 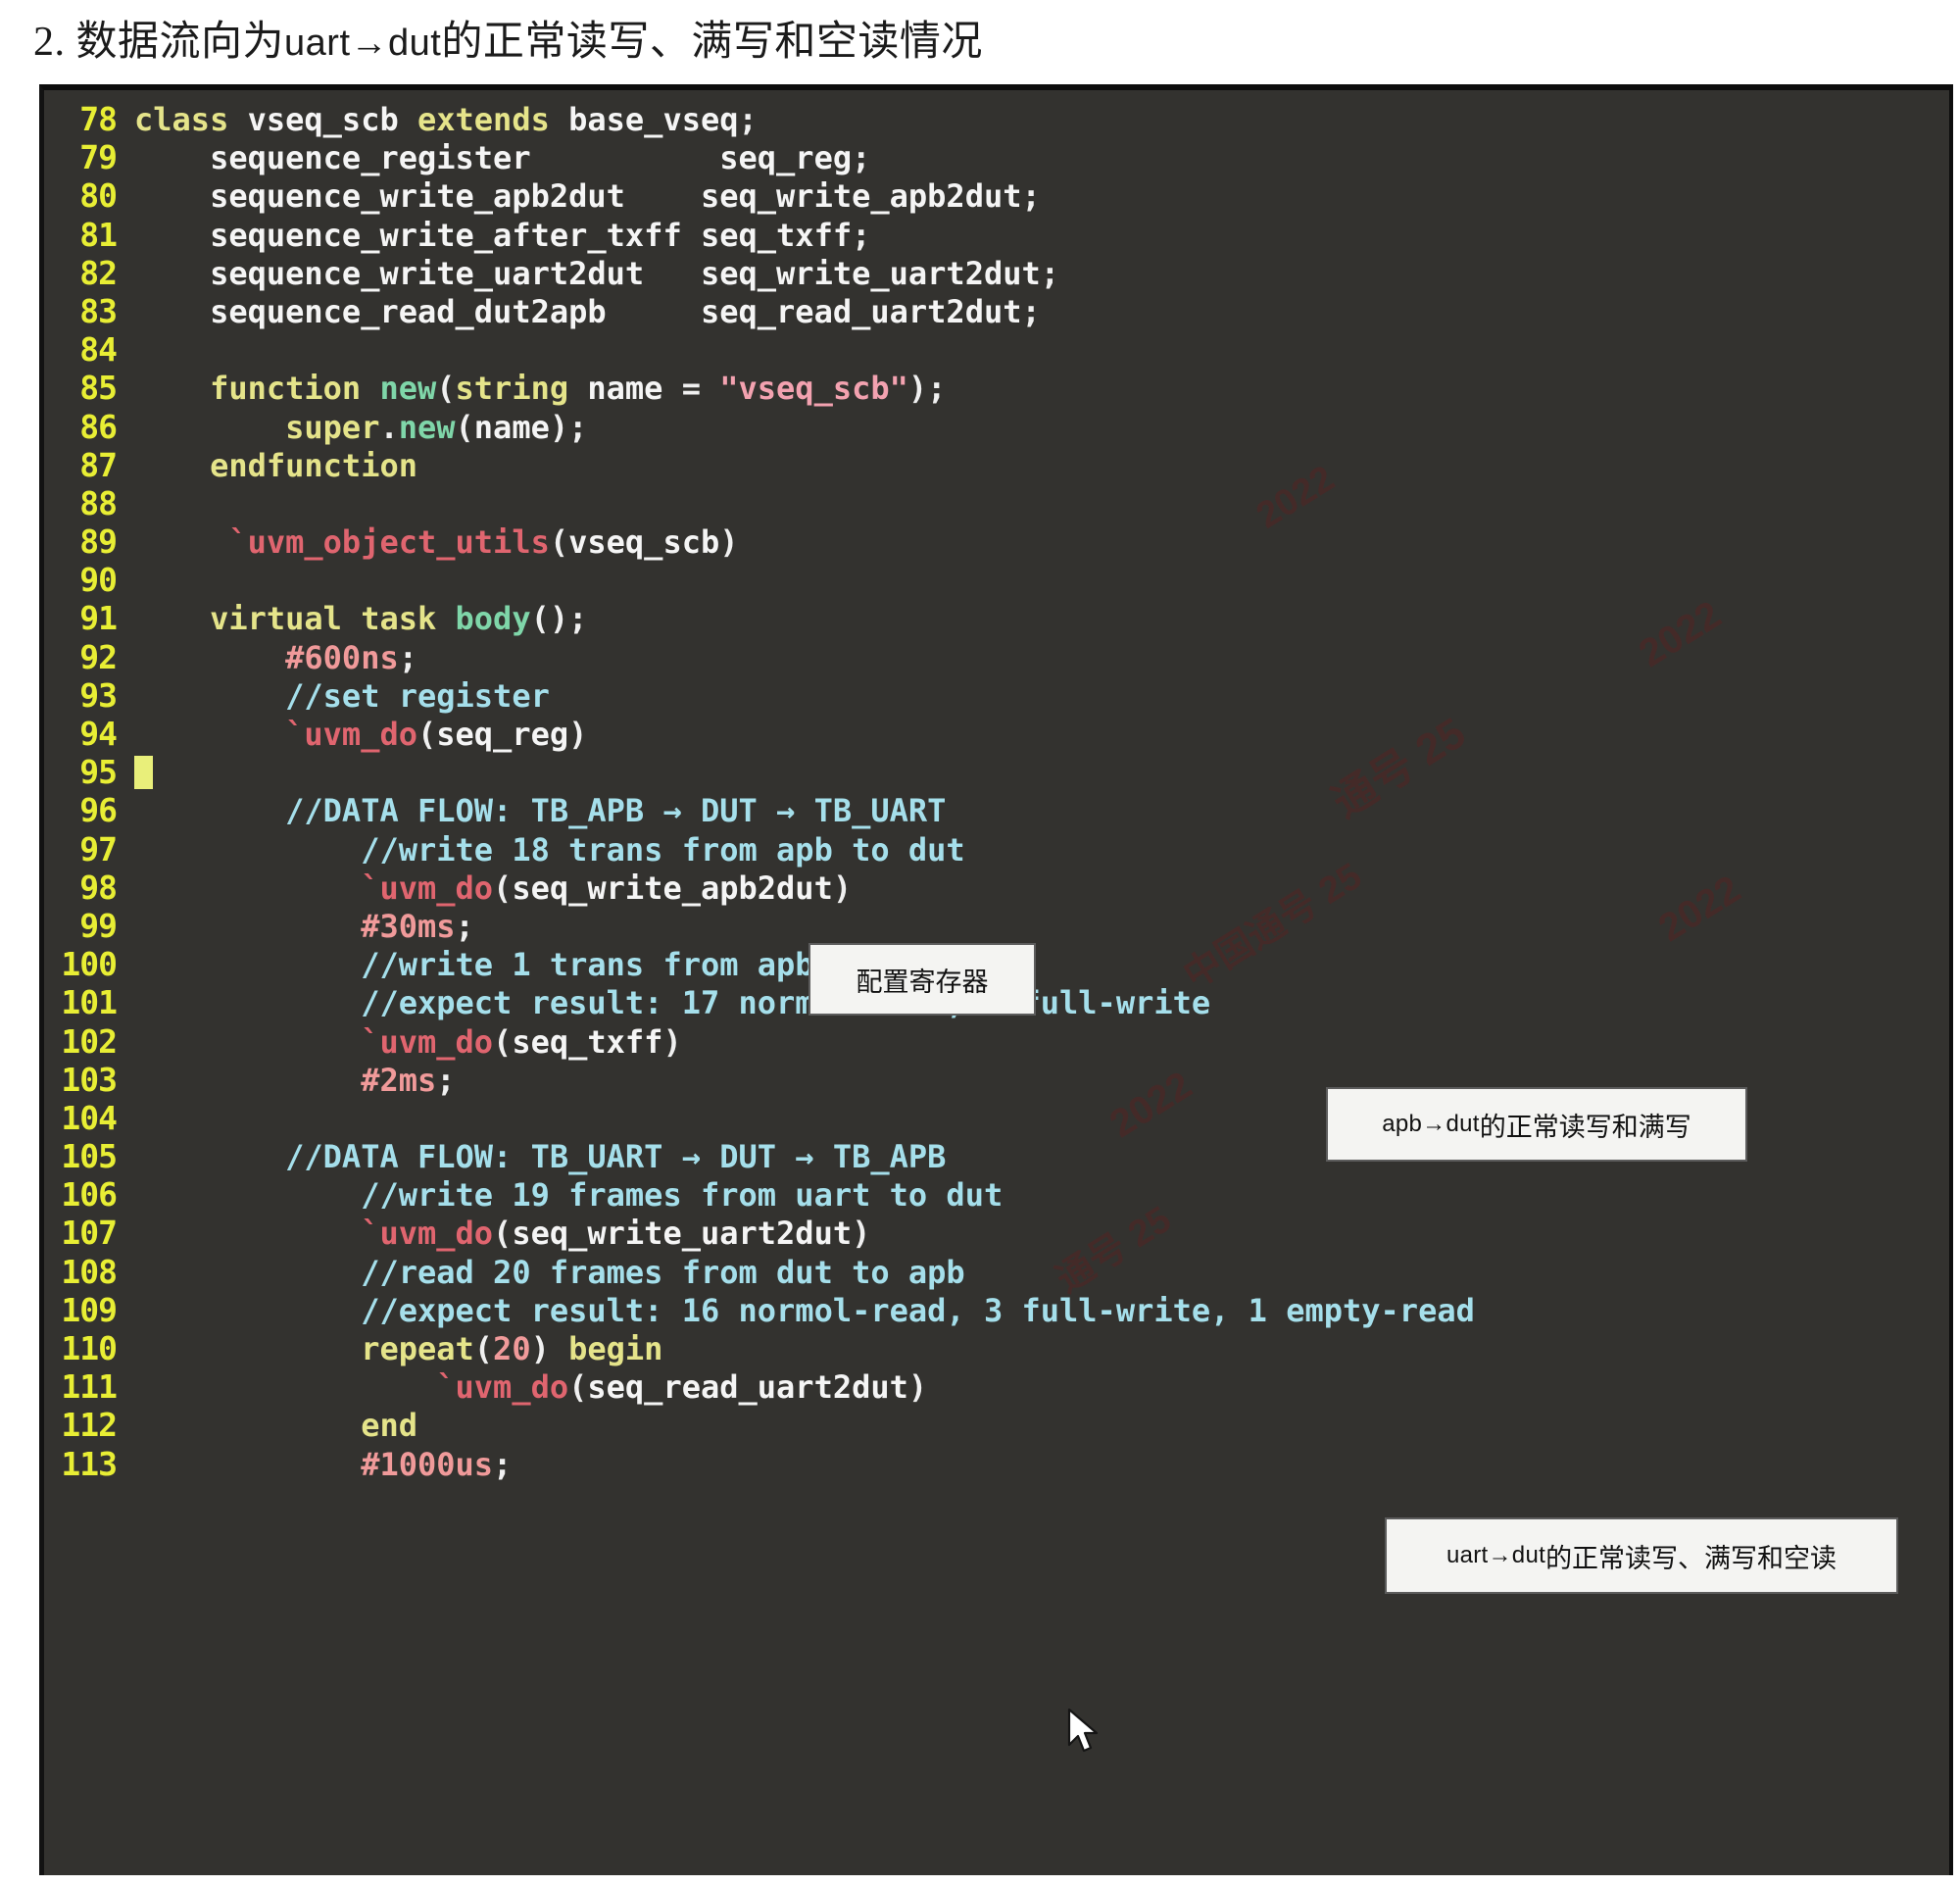 I want to click on page-title-text-before: 数据流向为, so click(x=180, y=42).